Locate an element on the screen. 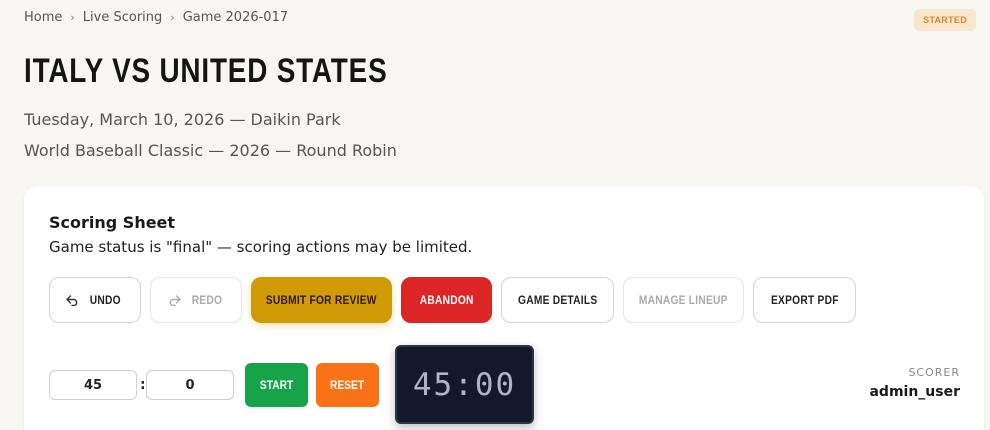 The width and height of the screenshot is (990, 430). game-details-label: GAME DETAILS is located at coordinates (557, 300).